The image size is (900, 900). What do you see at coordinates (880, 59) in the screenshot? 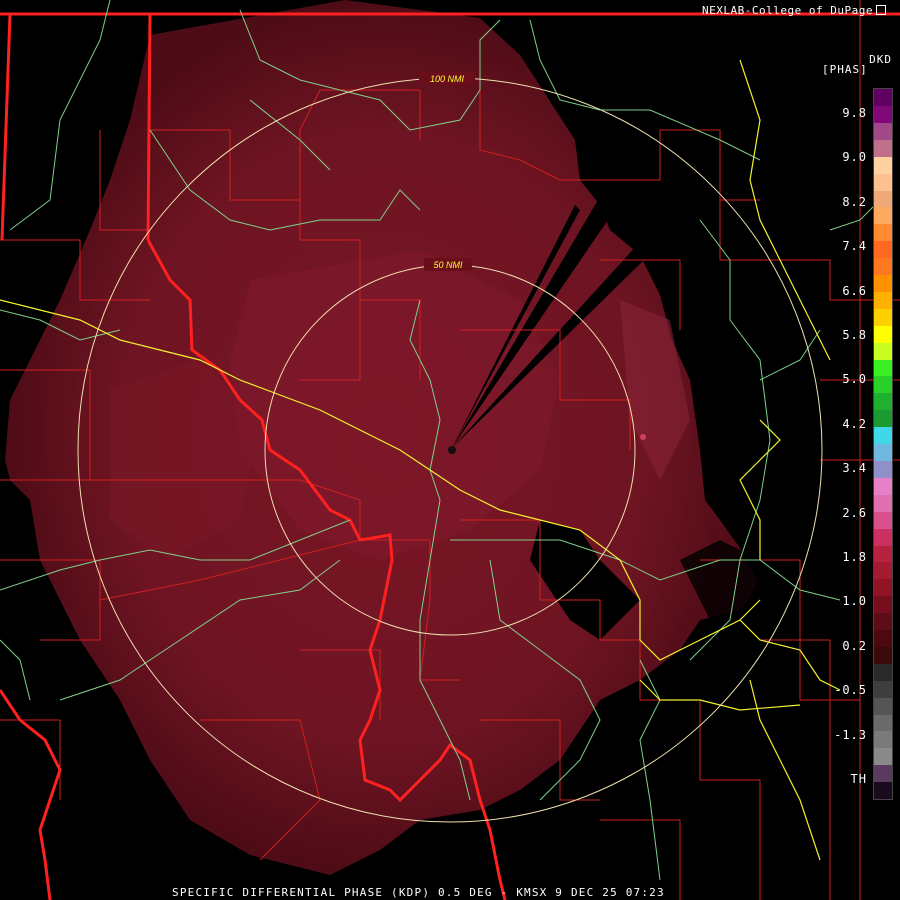
I see `legend-product-code: DKD` at bounding box center [880, 59].